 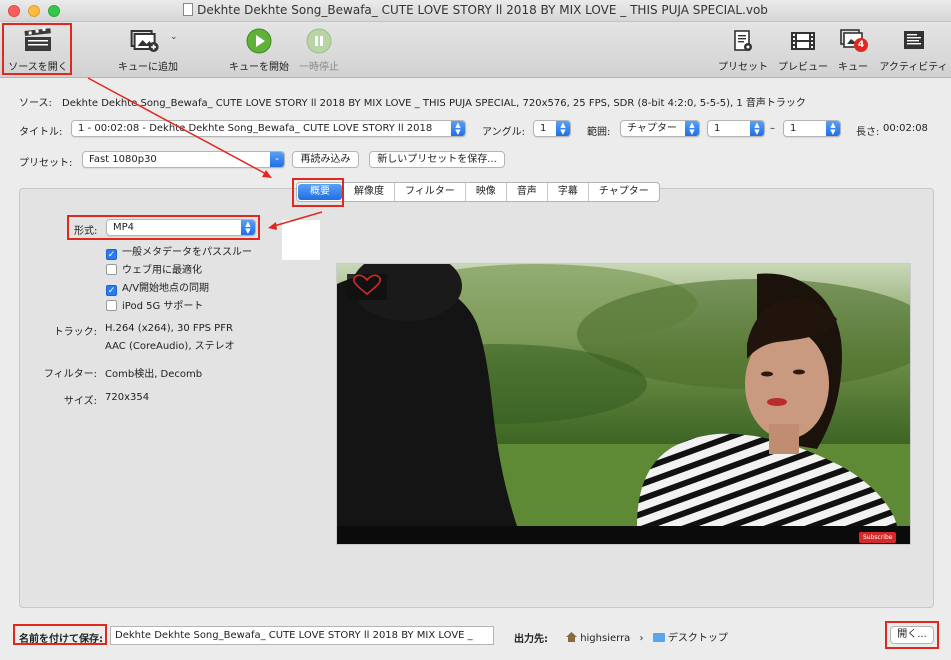 What do you see at coordinates (563, 128) in the screenshot?
I see `angle-select-chevron-icon: ▲ ▼` at bounding box center [563, 128].